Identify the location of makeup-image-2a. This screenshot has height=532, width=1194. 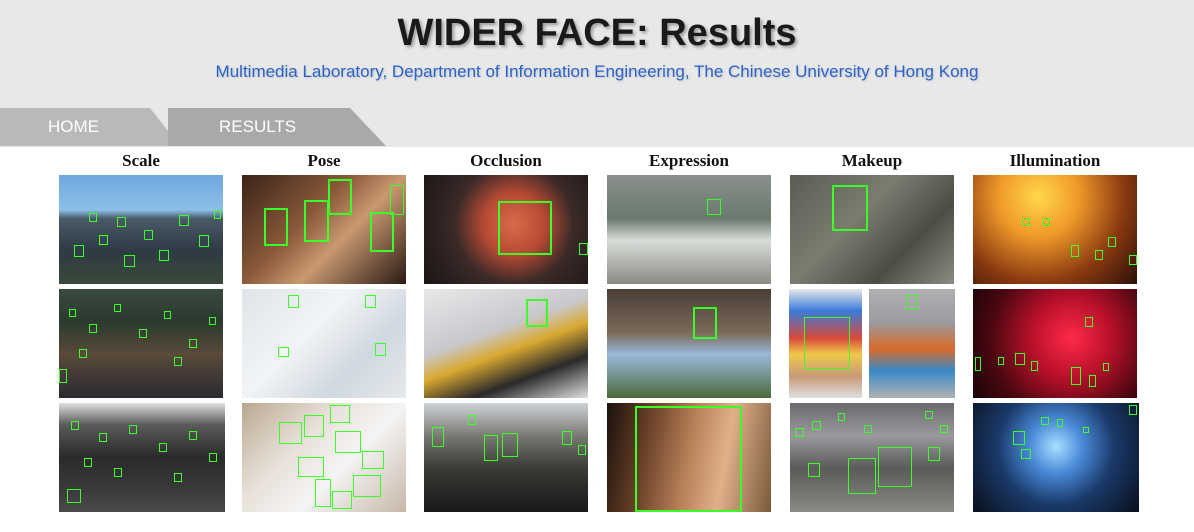
(825, 343).